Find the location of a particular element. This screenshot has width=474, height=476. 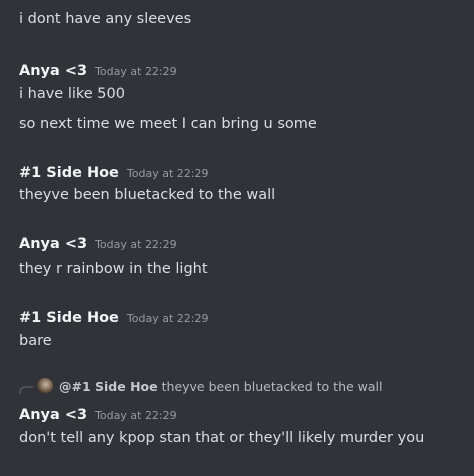

message-text: they r rainbow in the light is located at coordinates (113, 269).